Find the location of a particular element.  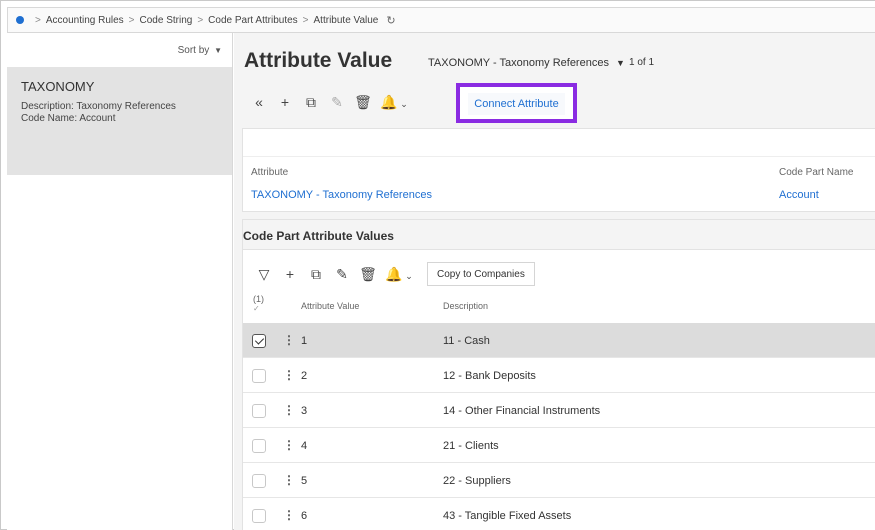

page-title: Attribute Value is located at coordinates (318, 60).